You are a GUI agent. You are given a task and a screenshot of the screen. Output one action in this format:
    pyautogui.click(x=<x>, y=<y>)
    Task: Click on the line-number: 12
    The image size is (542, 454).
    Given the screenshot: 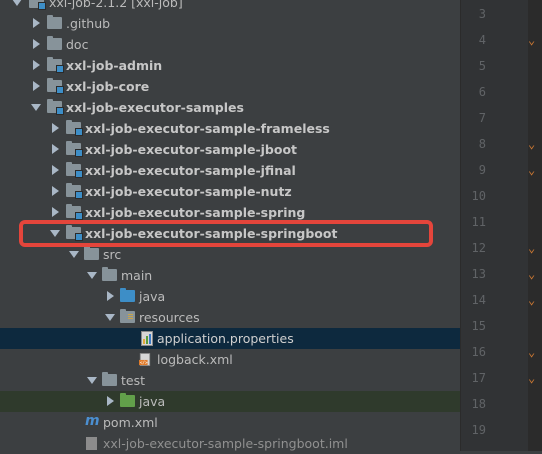 What is the action you would take?
    pyautogui.click(x=478, y=248)
    